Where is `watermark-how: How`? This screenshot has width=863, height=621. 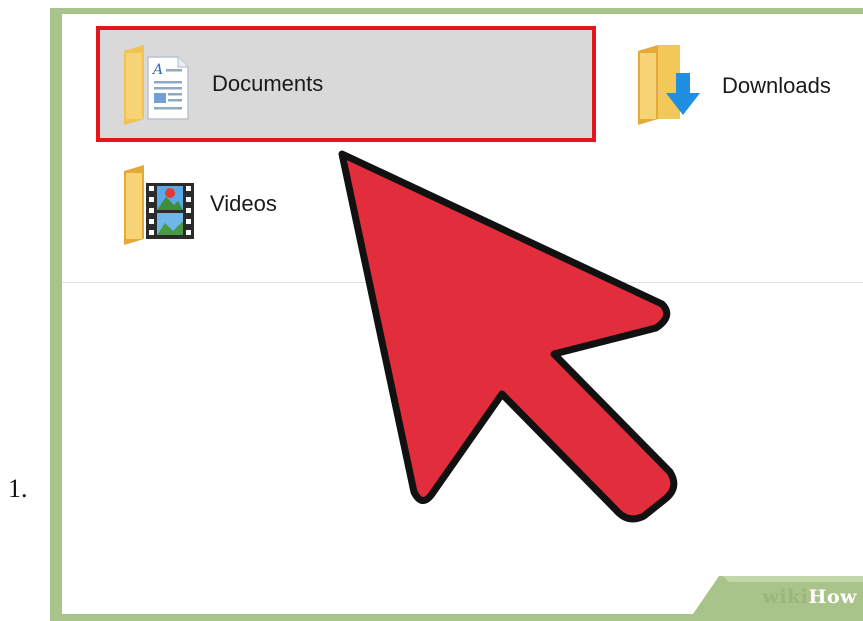
watermark-how: How is located at coordinates (832, 597).